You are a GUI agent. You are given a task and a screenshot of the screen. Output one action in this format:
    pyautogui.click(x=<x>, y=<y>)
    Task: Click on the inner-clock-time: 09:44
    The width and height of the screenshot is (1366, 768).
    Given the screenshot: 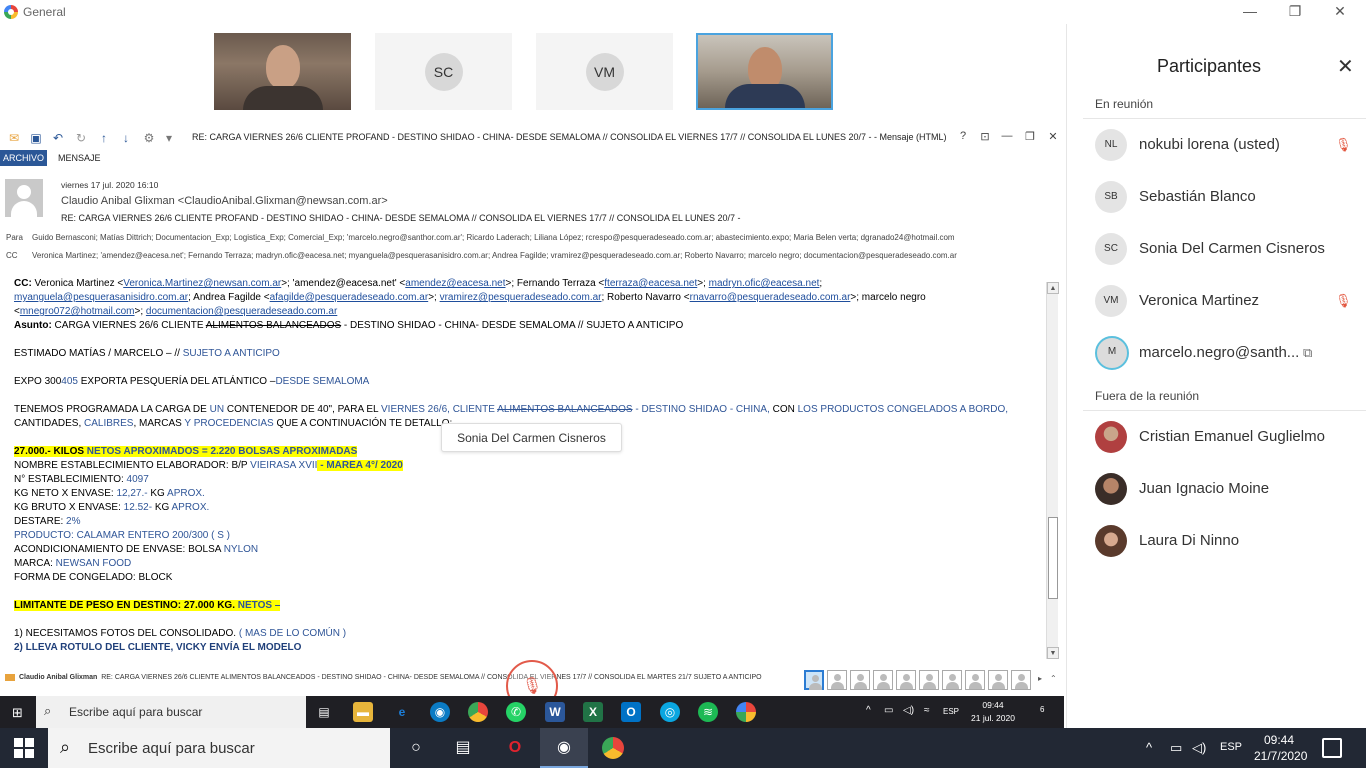 What is the action you would take?
    pyautogui.click(x=993, y=705)
    